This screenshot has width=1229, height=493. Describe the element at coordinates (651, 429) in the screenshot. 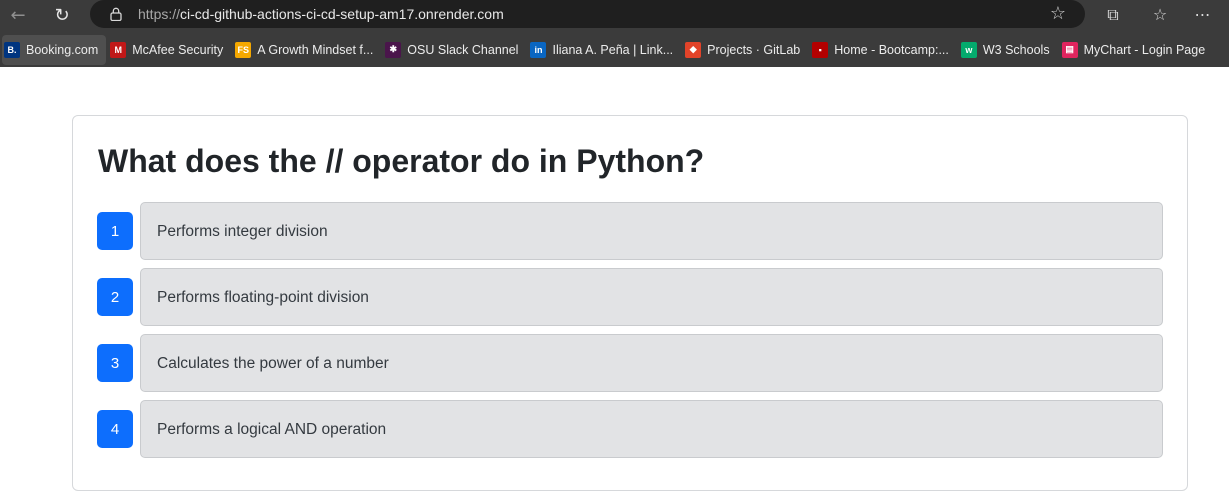

I see `option-button: Performs a logical AND operation` at that location.